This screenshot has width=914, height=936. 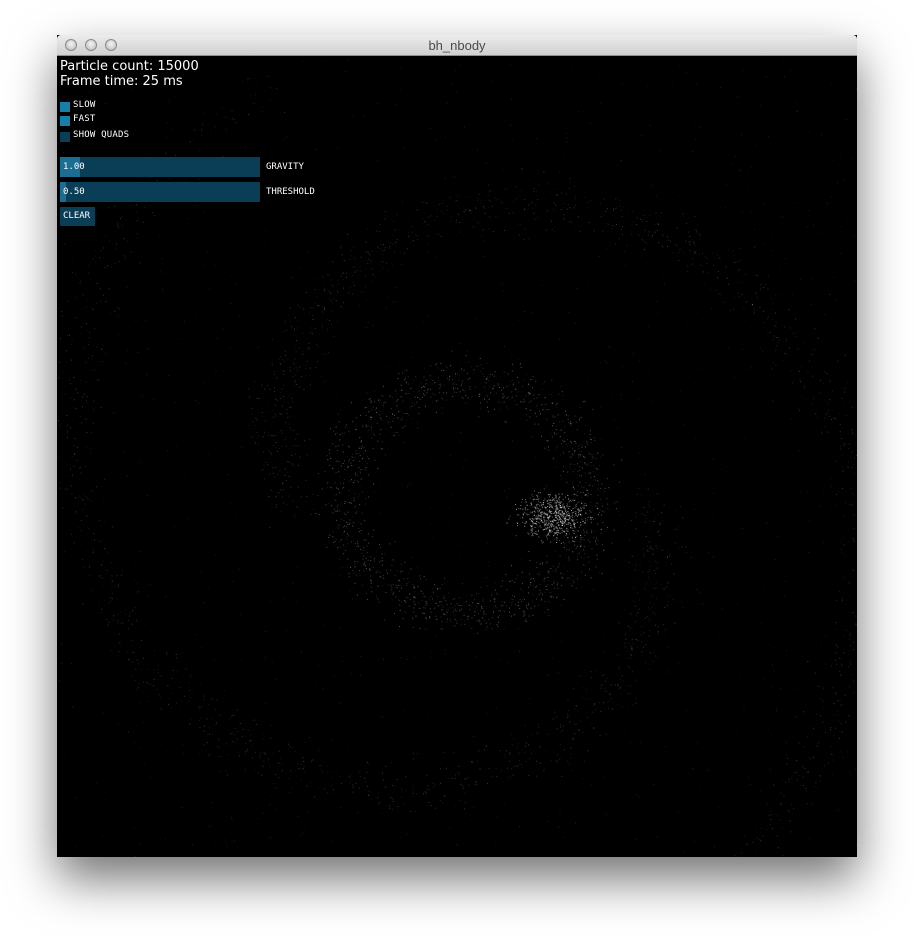 I want to click on title-bar: bh_nbody, so click(x=457, y=45).